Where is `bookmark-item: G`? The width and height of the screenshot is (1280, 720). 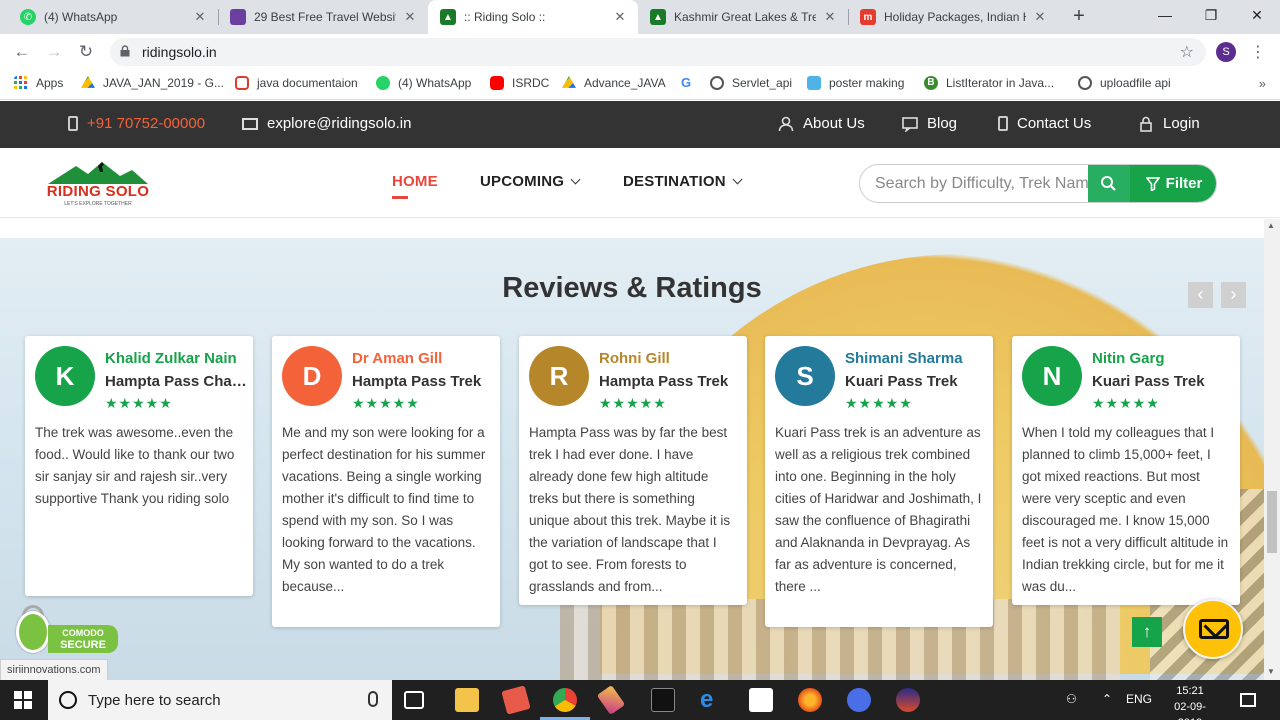 bookmark-item: G is located at coordinates (690, 83).